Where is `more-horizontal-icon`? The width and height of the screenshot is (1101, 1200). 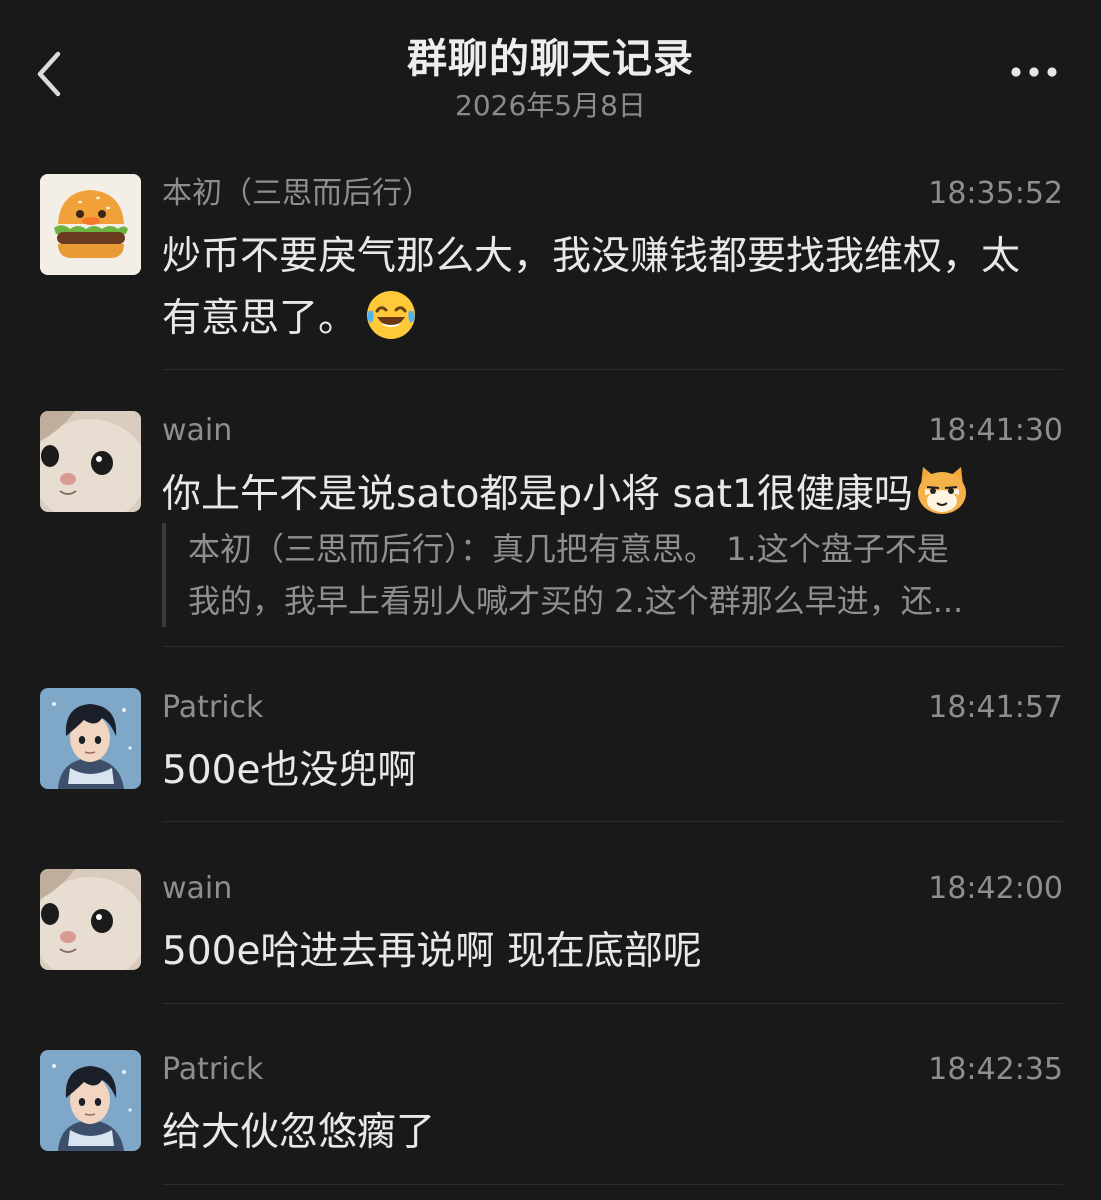
more-horizontal-icon is located at coordinates (1034, 72).